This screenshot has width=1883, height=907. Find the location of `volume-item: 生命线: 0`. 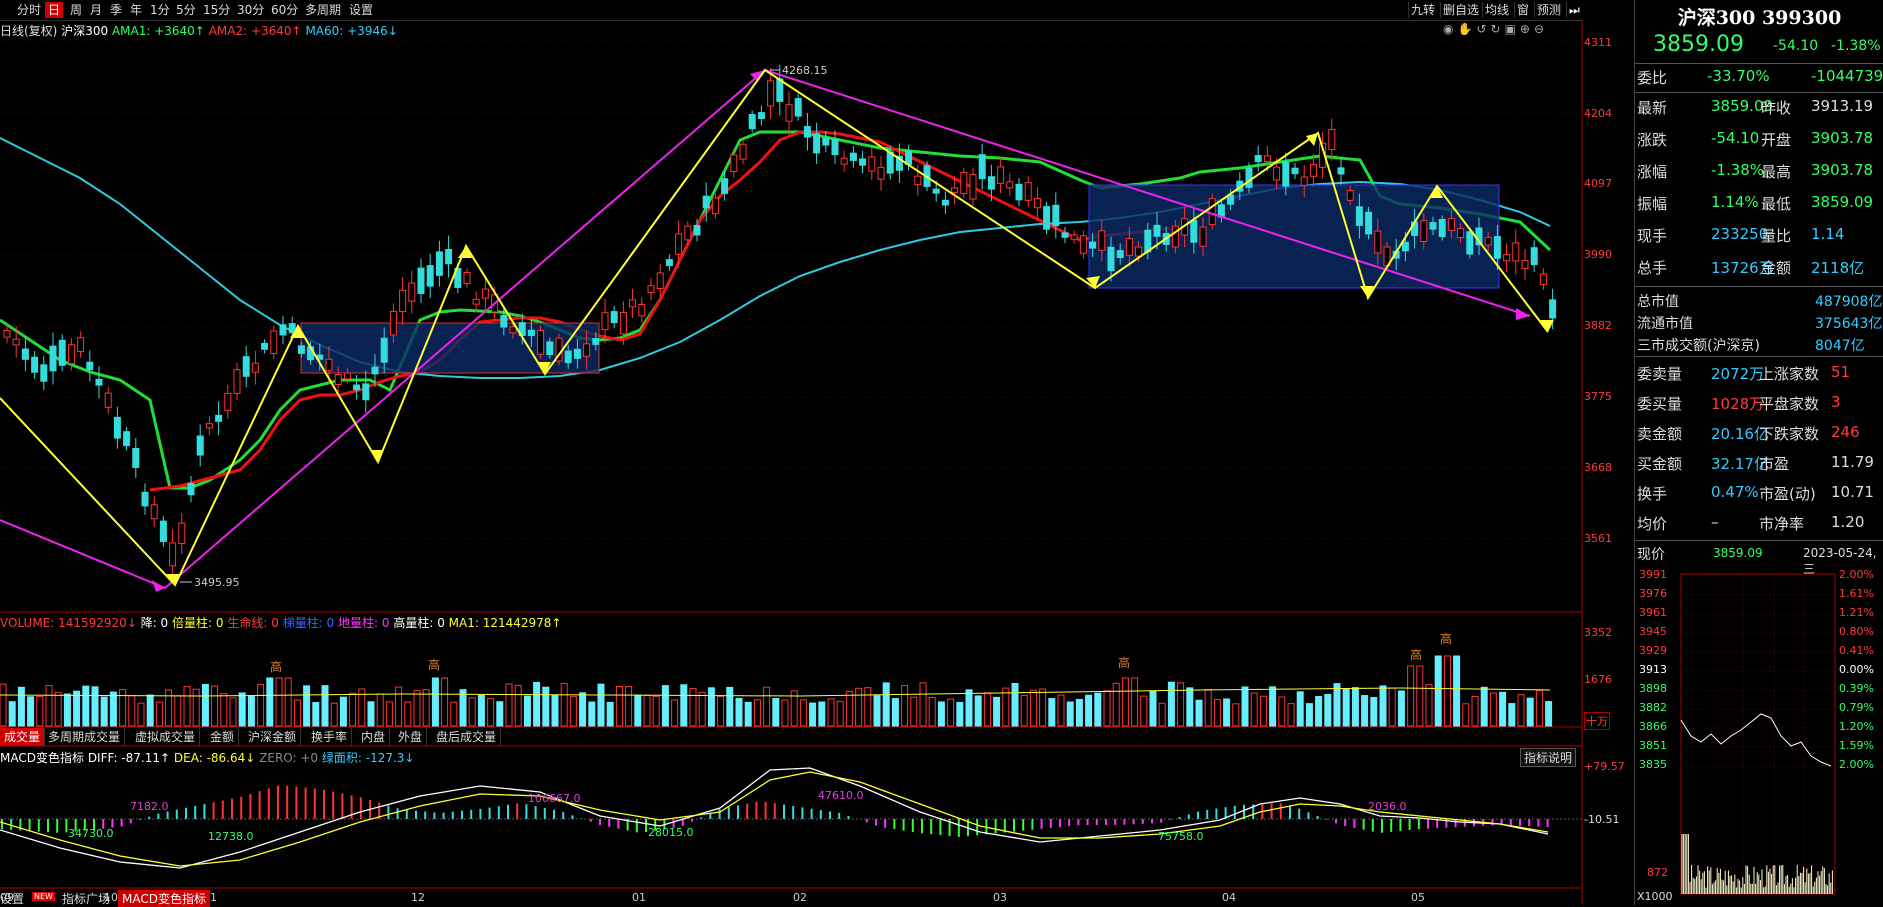

volume-item: 生命线: 0 is located at coordinates (253, 623).